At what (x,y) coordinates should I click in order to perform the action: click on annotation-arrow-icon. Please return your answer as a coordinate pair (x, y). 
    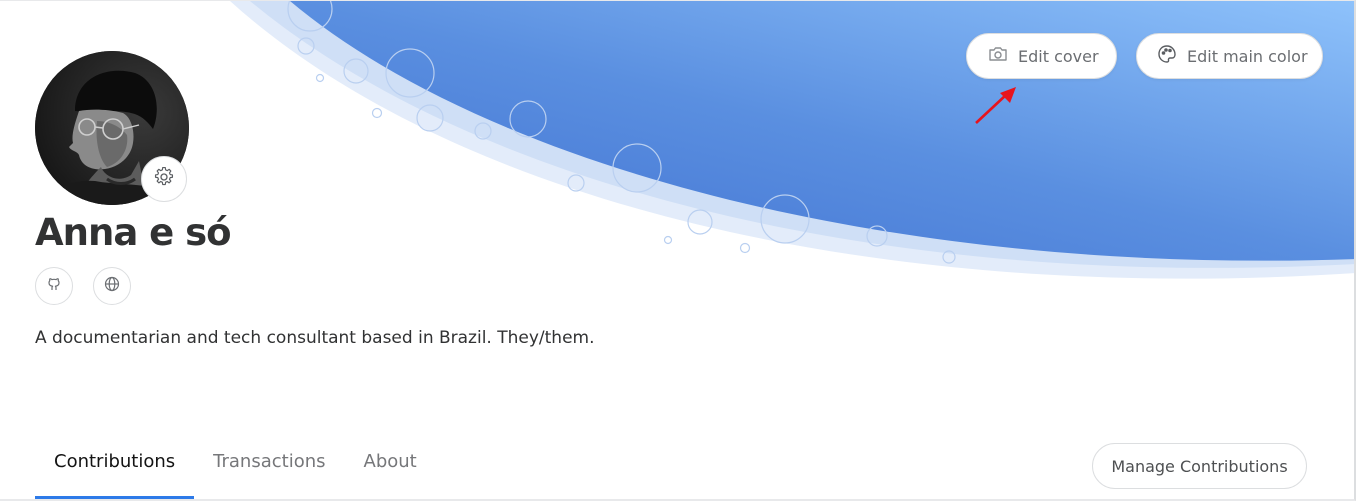
    Looking at the image, I should click on (995, 105).